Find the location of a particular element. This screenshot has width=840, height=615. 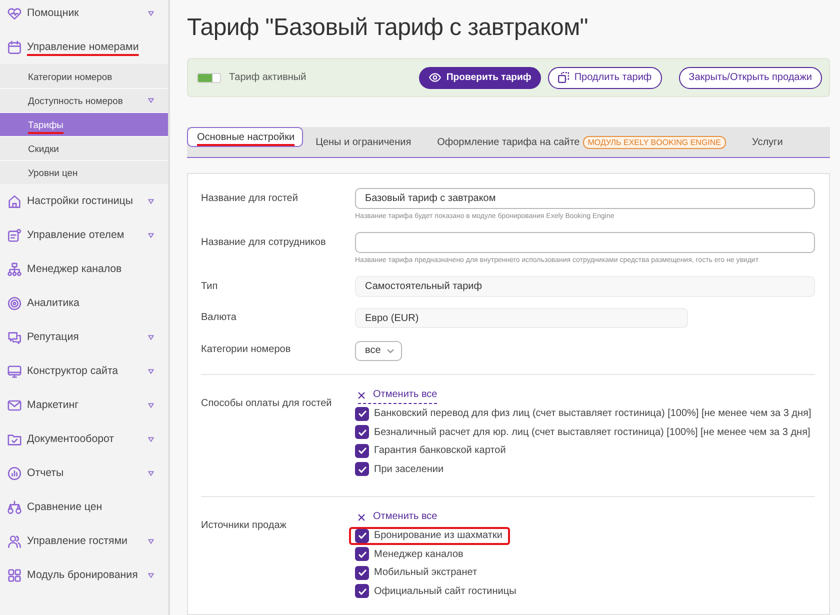

field-label: Тип is located at coordinates (209, 287).